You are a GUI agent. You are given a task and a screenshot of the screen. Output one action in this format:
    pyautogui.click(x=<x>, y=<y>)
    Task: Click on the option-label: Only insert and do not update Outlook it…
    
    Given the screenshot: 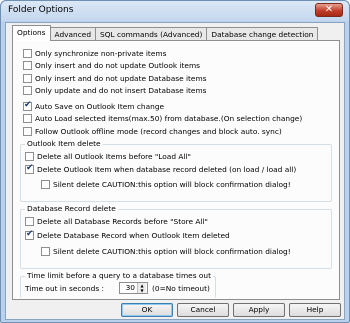 What is the action you would take?
    pyautogui.click(x=118, y=65)
    